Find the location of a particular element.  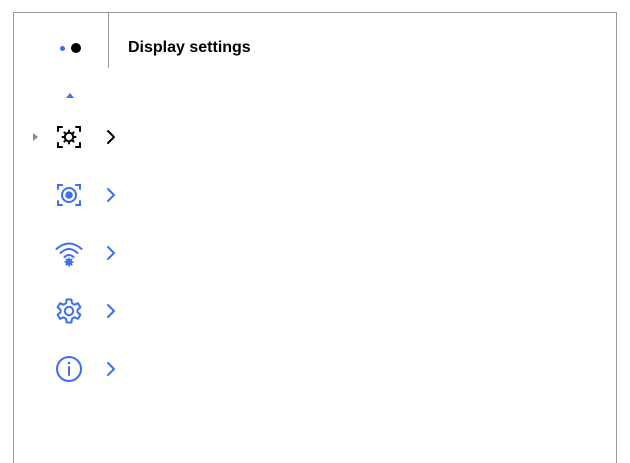

wifi-settings-icon is located at coordinates (69, 254).